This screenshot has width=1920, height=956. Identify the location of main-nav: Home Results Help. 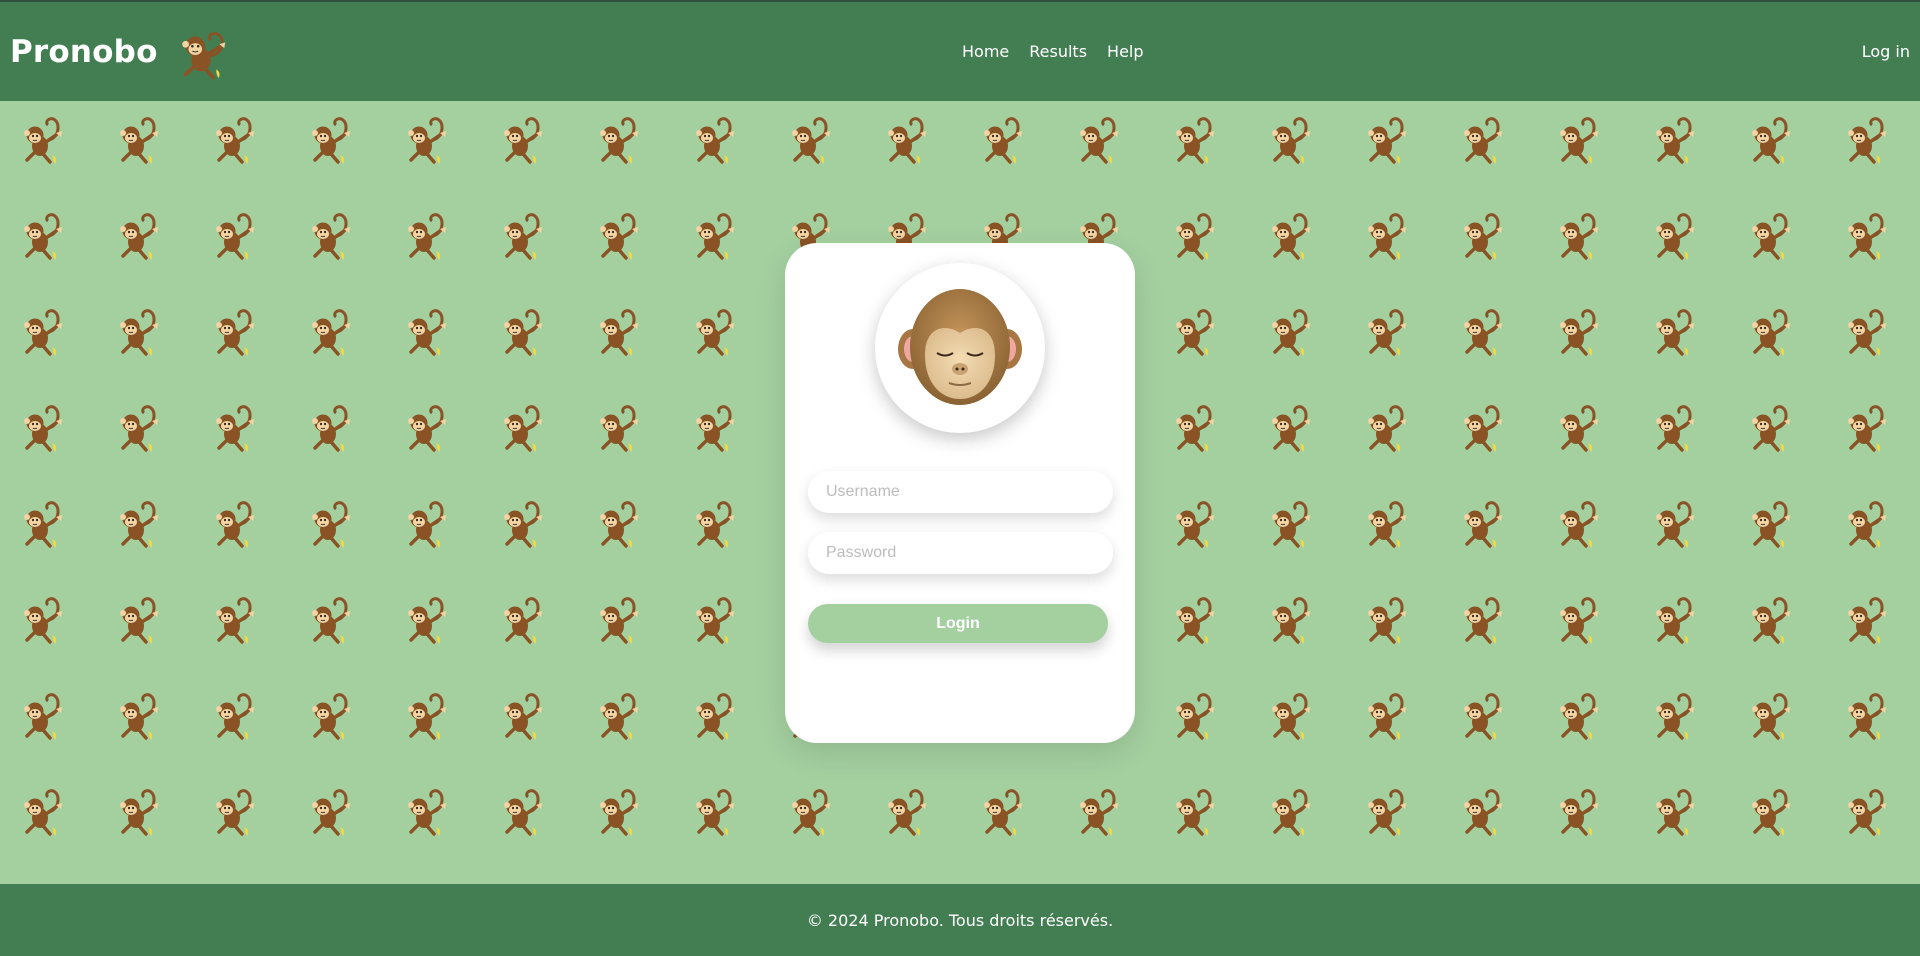
(1053, 51).